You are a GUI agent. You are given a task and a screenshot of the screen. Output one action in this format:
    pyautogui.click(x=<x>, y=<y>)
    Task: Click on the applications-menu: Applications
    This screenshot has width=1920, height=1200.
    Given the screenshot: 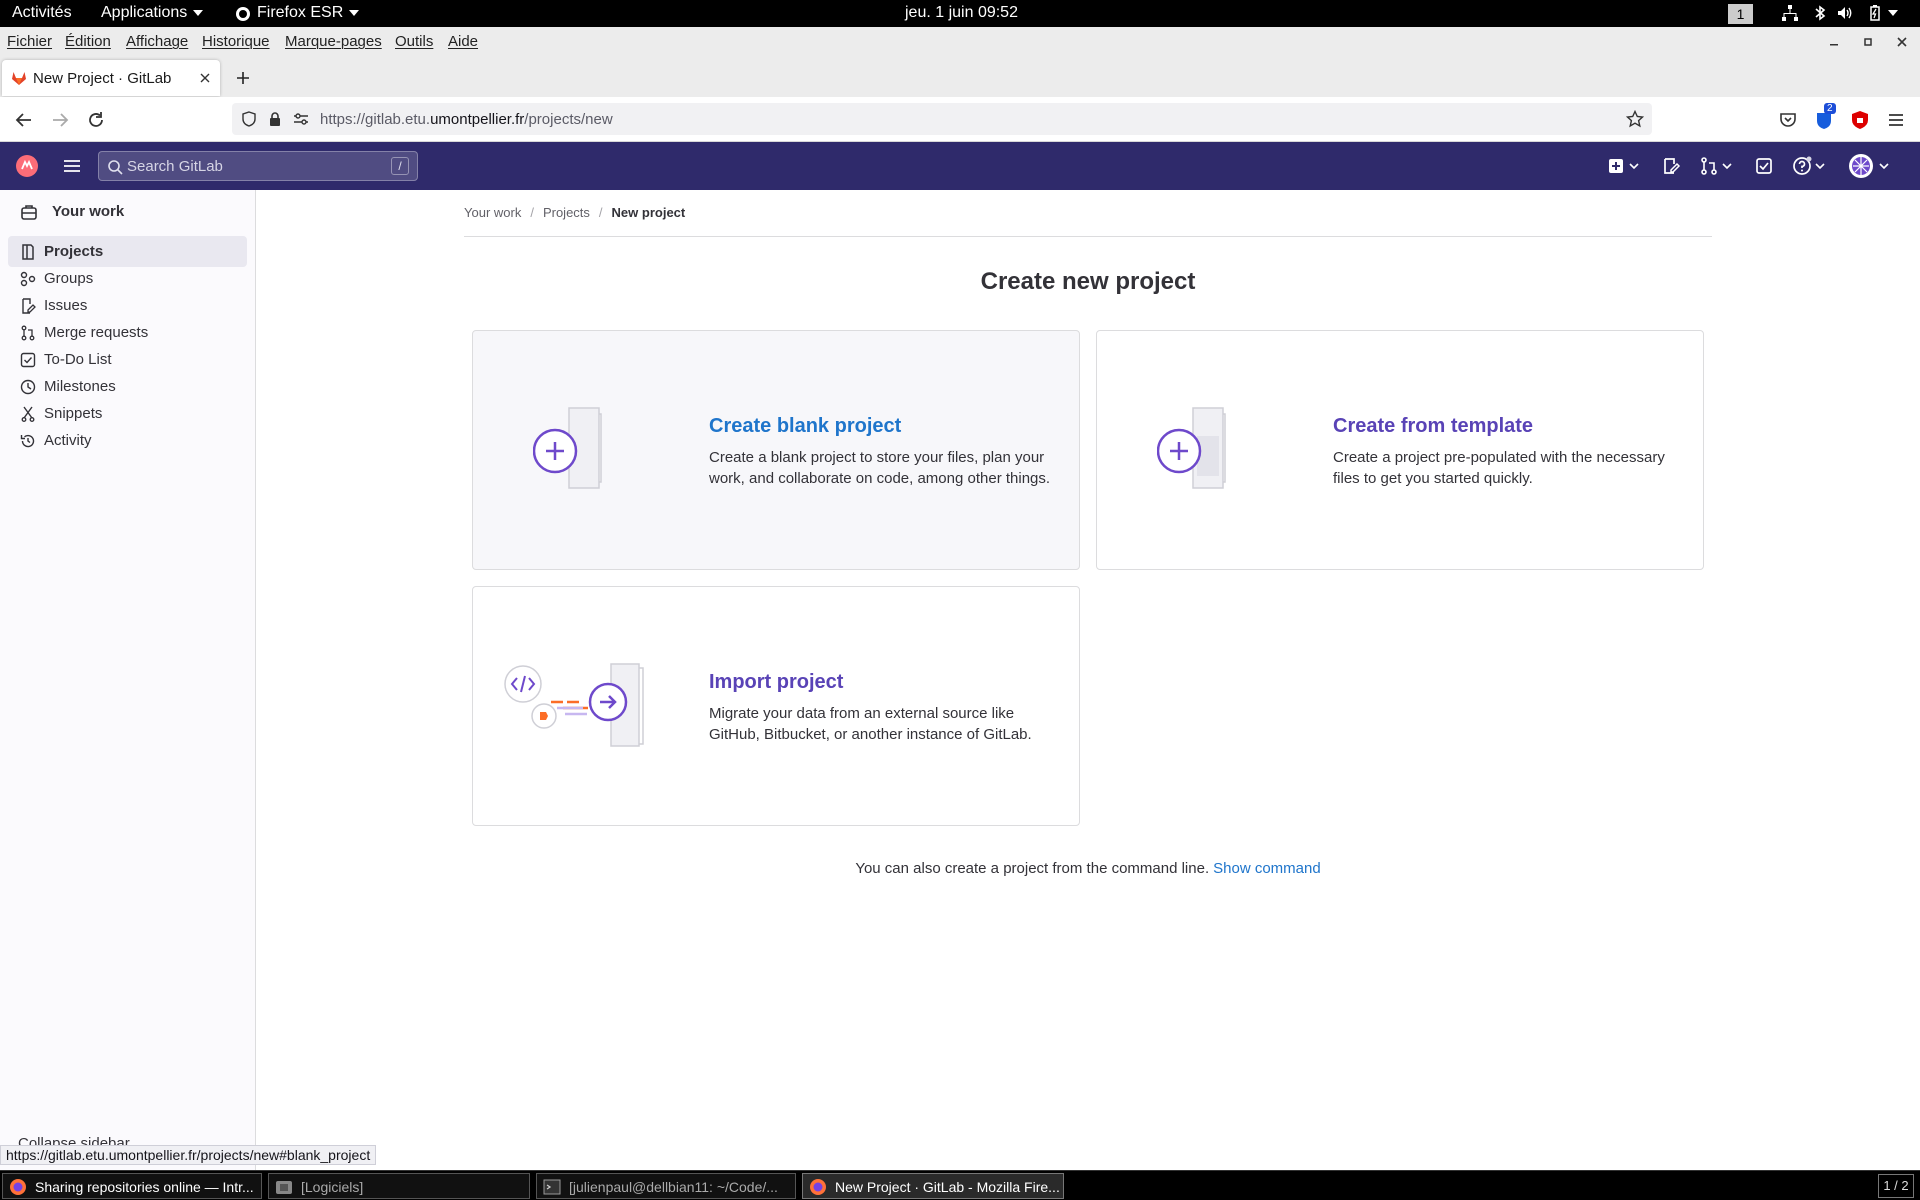 What is the action you would take?
    pyautogui.click(x=152, y=13)
    